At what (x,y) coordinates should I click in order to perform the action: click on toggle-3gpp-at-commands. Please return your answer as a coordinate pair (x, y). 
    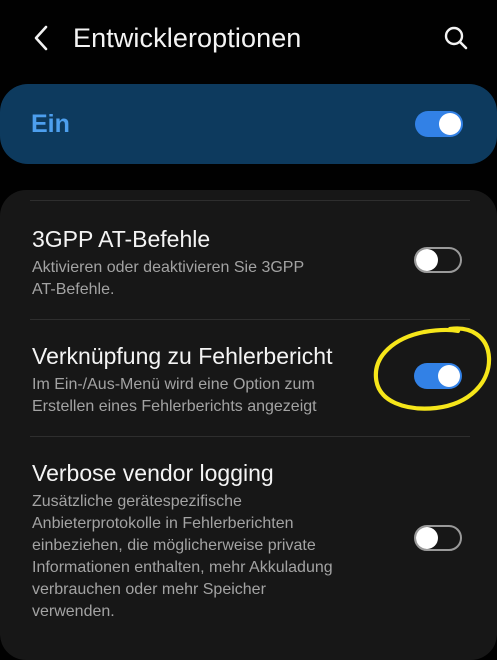
    Looking at the image, I should click on (438, 260).